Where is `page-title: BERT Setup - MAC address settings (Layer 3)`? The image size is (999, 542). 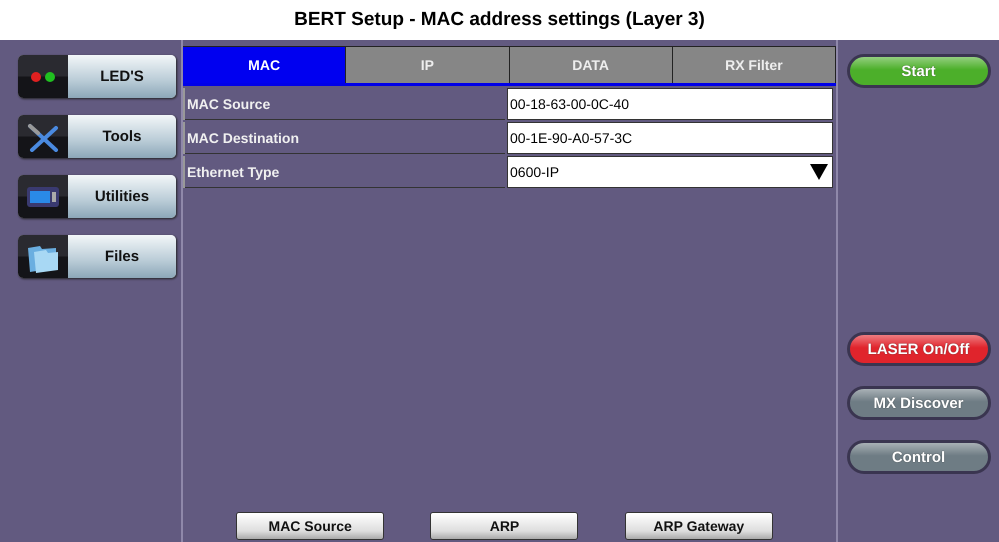 page-title: BERT Setup - MAC address settings (Layer 3) is located at coordinates (499, 20).